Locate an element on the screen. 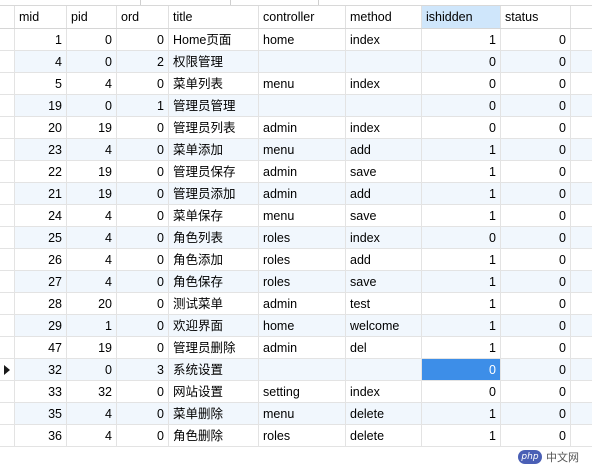 Image resolution: width=592 pixels, height=472 pixels. cell-mid: 28 is located at coordinates (41, 304).